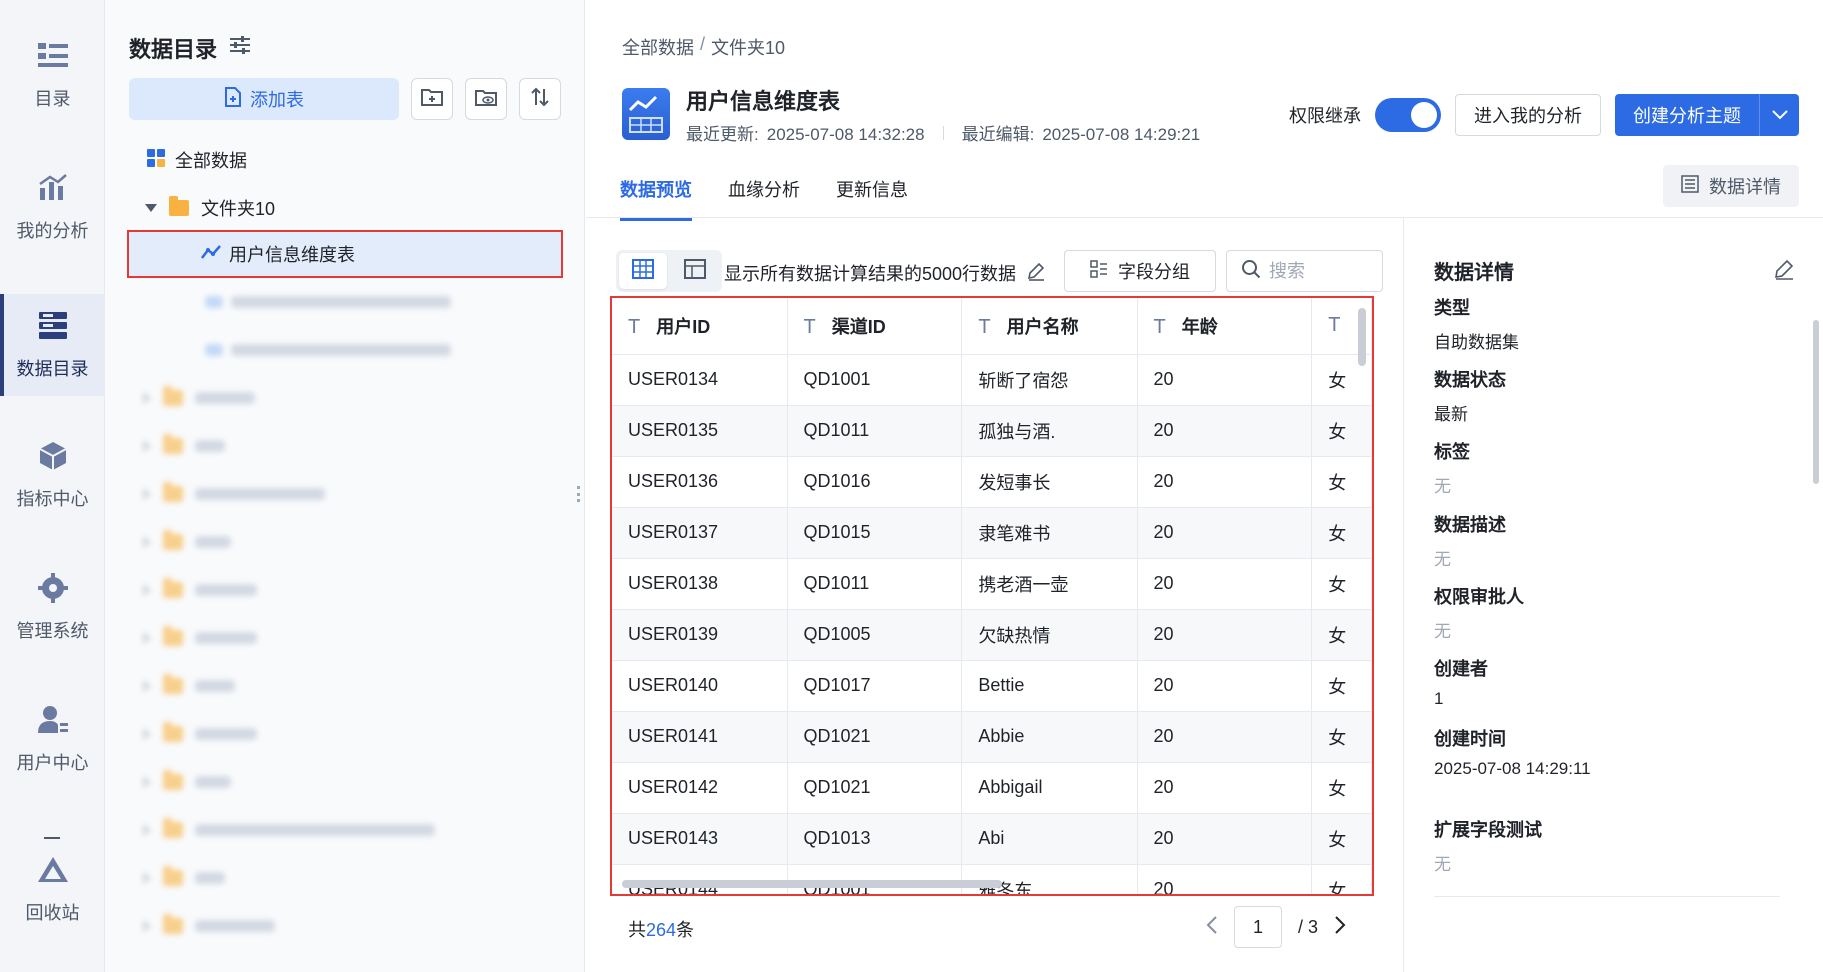  Describe the element at coordinates (872, 197) in the screenshot. I see `tab-update-info: 更新信息` at that location.